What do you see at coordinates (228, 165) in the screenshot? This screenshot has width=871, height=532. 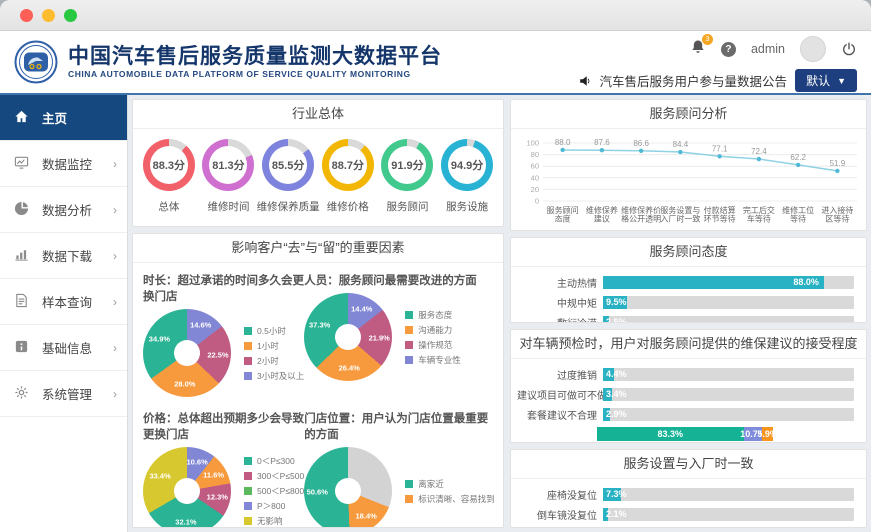 I see `gauge-ring: 81.3分` at bounding box center [228, 165].